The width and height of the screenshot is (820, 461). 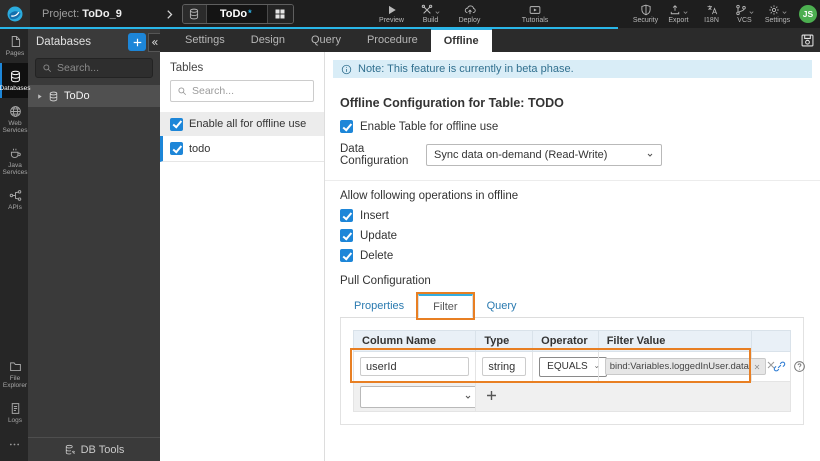 I want to click on operations-section-label: Allow following operations in offline, so click(x=429, y=196).